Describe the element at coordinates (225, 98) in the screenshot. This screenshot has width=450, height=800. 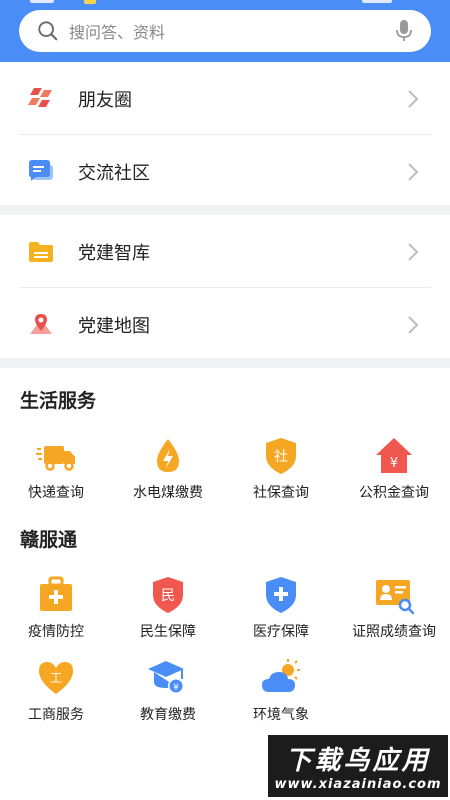
I see `menu-item-moments: 朋友圈` at that location.